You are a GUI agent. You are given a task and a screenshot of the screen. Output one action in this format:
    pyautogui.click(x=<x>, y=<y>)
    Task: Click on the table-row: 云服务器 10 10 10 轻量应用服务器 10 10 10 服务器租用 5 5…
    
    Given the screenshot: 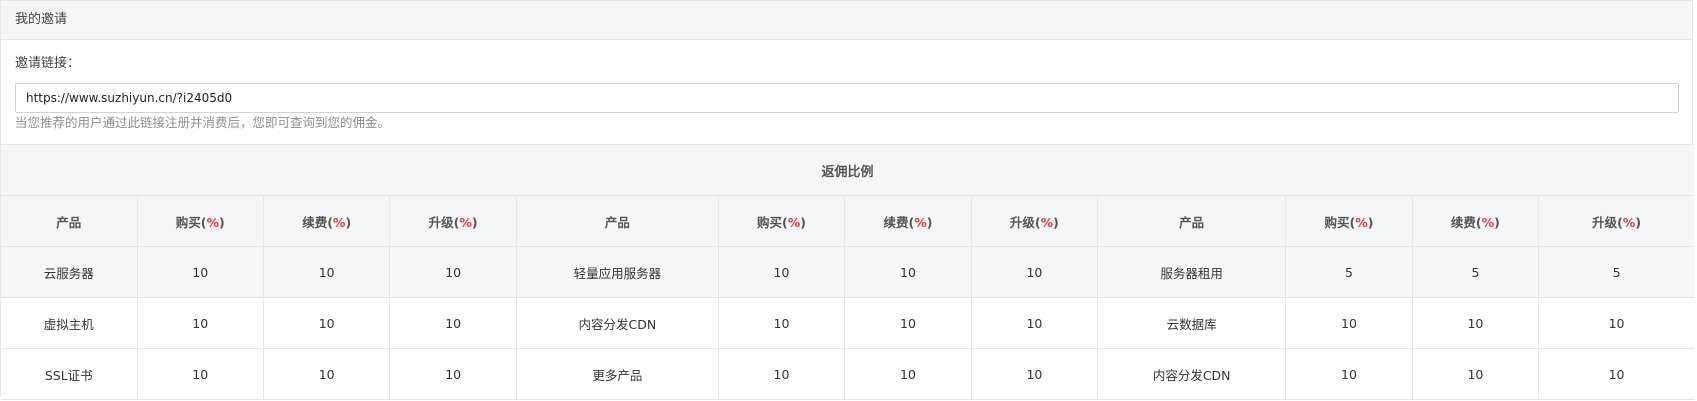 What is the action you would take?
    pyautogui.click(x=847, y=272)
    